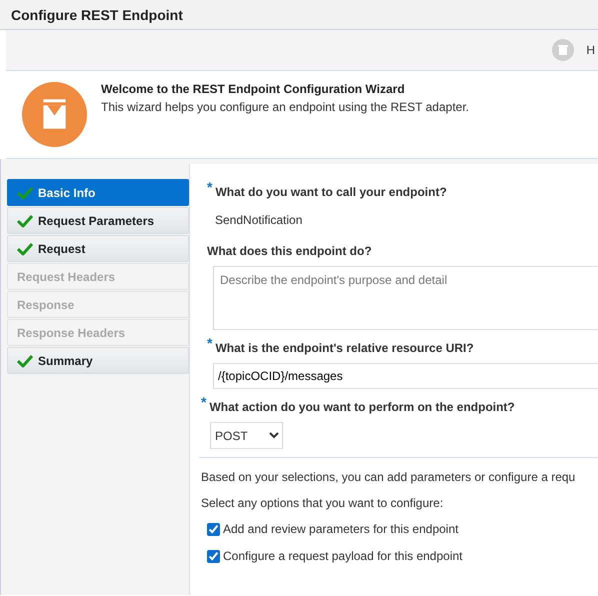  I want to click on welcome-heading: Welcome to the REST Endpoint Configuration Wizard, so click(253, 89).